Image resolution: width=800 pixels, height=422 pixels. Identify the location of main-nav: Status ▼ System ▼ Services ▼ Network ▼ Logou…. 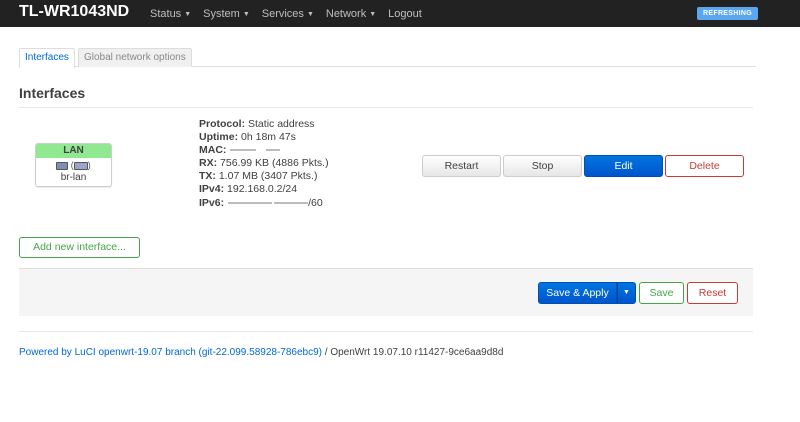
(292, 13).